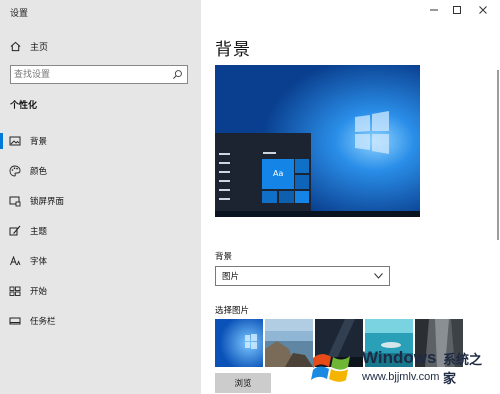 The width and height of the screenshot is (500, 394). Describe the element at coordinates (39, 47) in the screenshot. I see `home-label: 主页` at that location.